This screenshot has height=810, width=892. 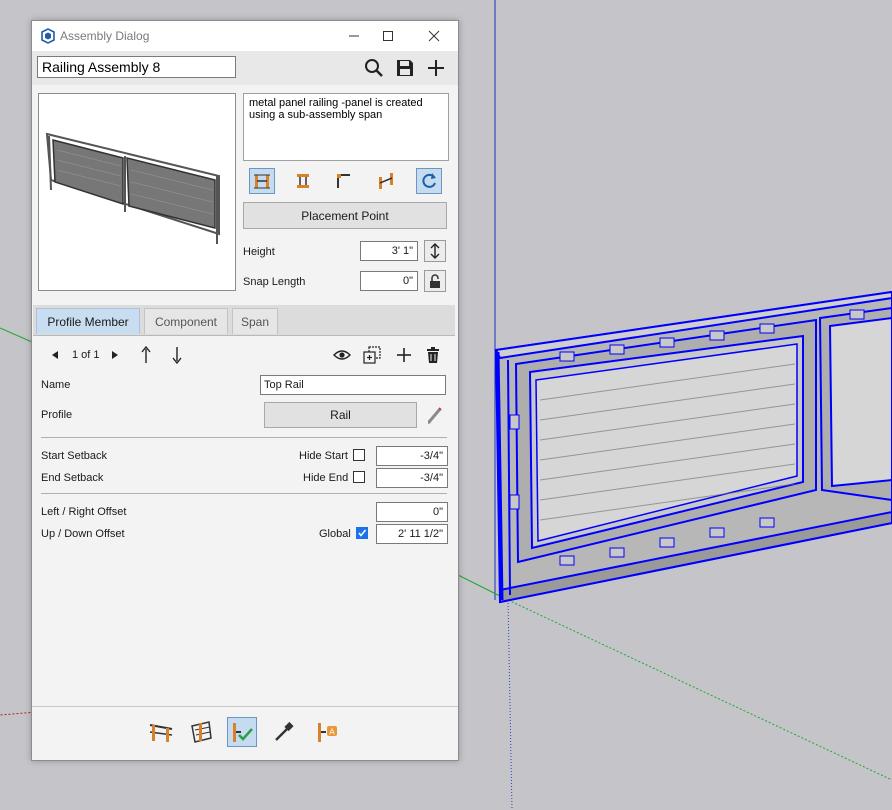 I want to click on assembly-name-input, so click(x=136, y=67).